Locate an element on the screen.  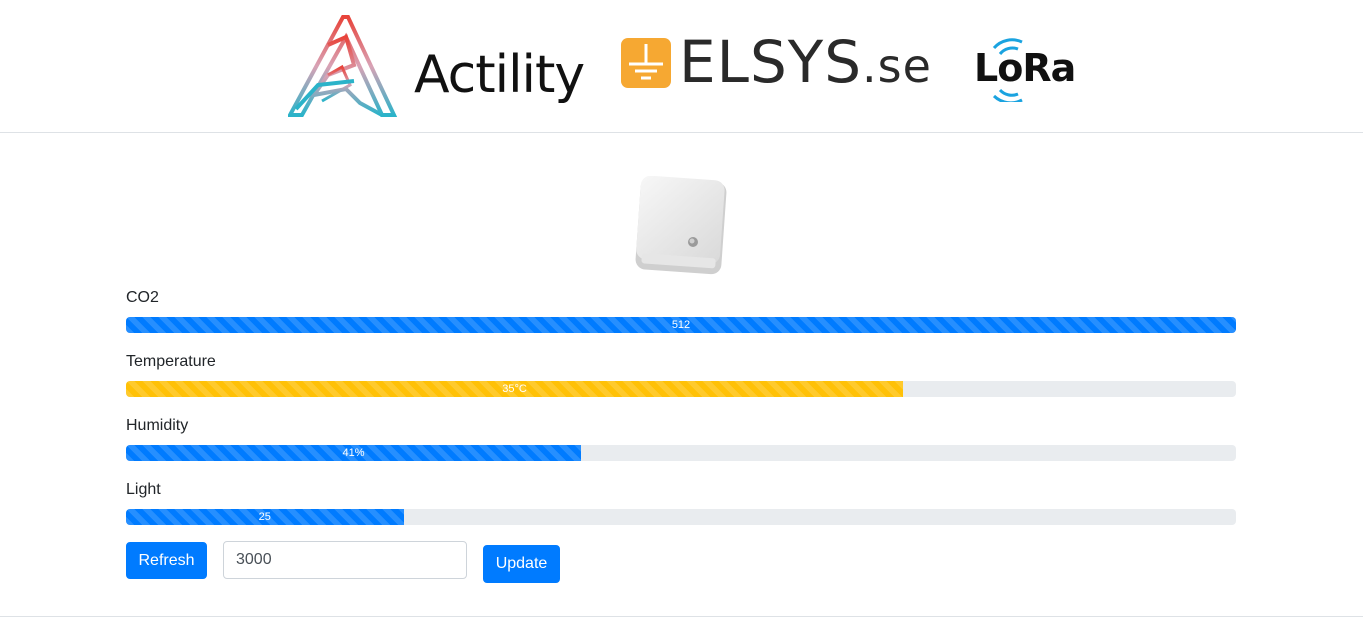
metric-label: CO2 is located at coordinates (142, 297).